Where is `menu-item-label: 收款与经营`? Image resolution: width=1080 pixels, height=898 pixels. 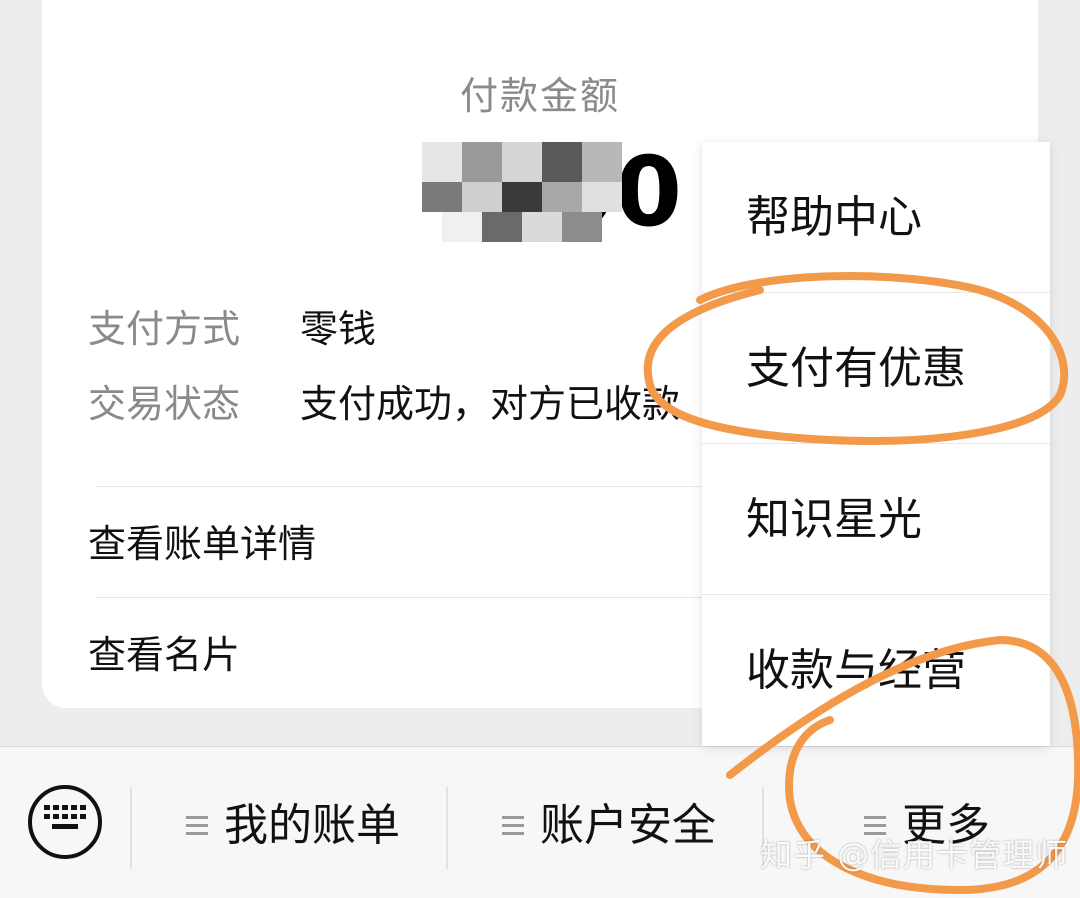
menu-item-label: 收款与经营 is located at coordinates (856, 670).